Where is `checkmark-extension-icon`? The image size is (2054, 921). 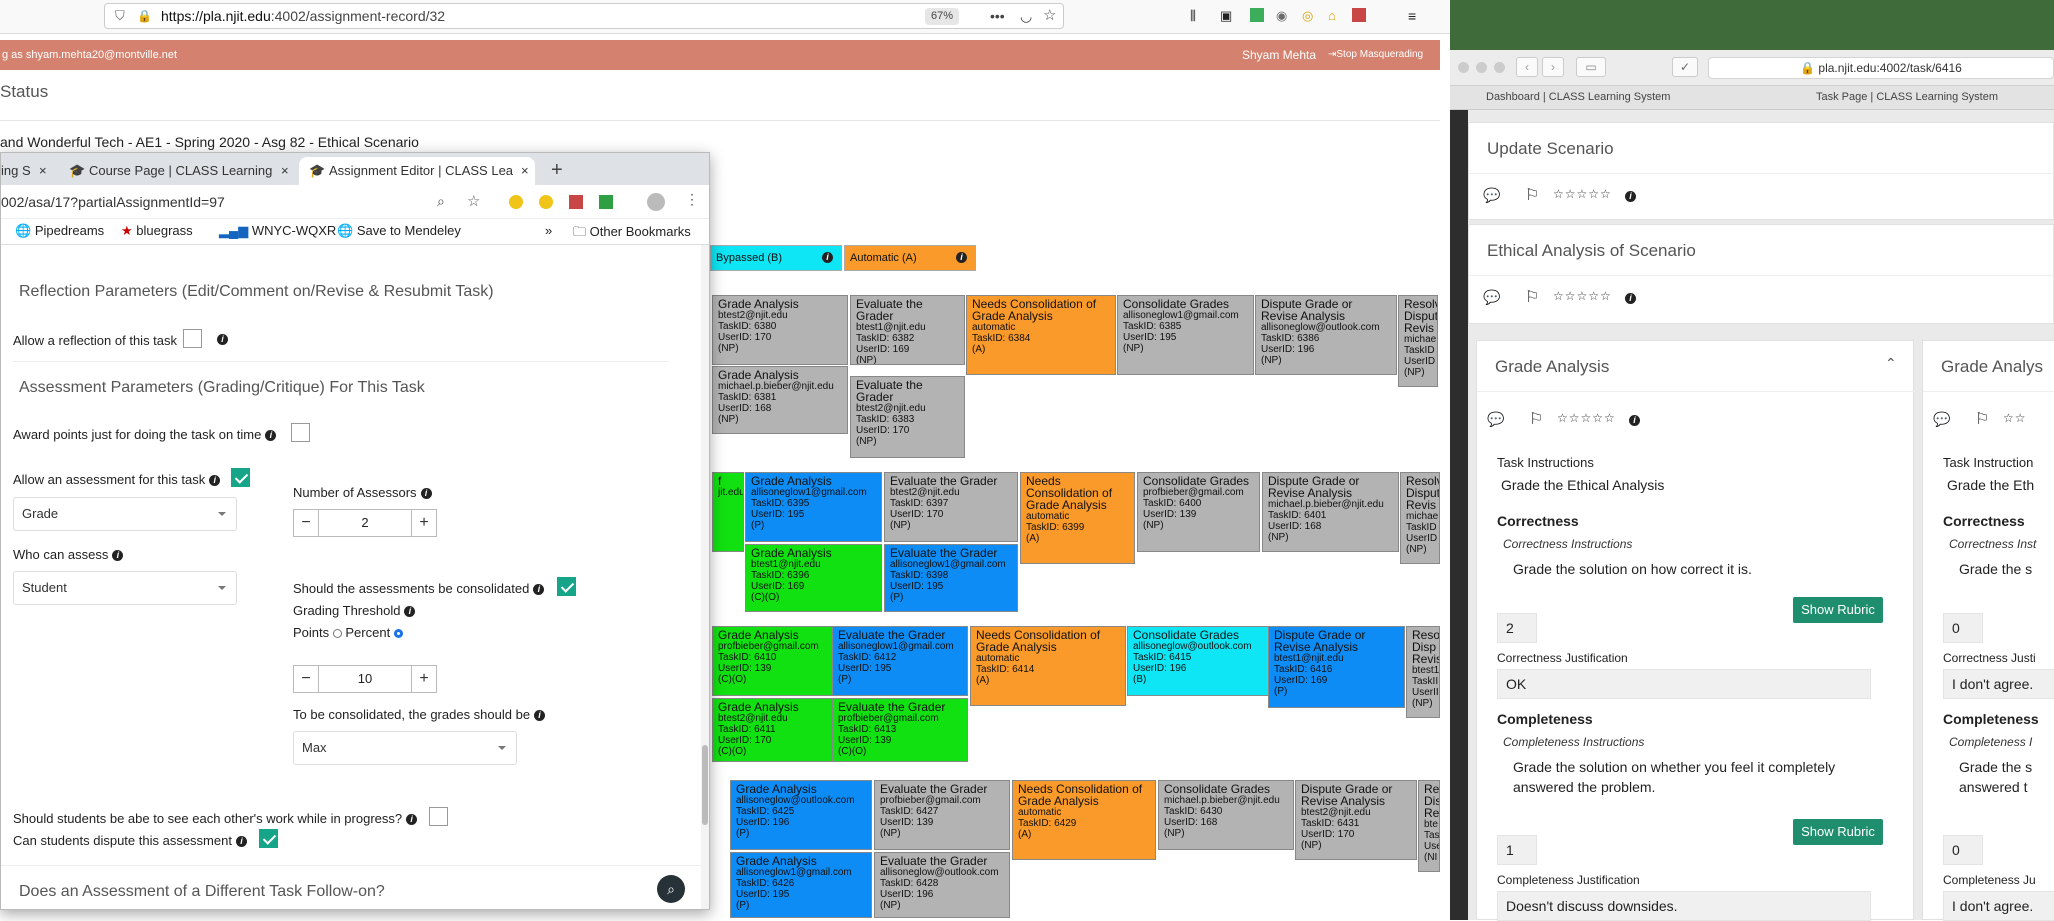
checkmark-extension-icon is located at coordinates (606, 202).